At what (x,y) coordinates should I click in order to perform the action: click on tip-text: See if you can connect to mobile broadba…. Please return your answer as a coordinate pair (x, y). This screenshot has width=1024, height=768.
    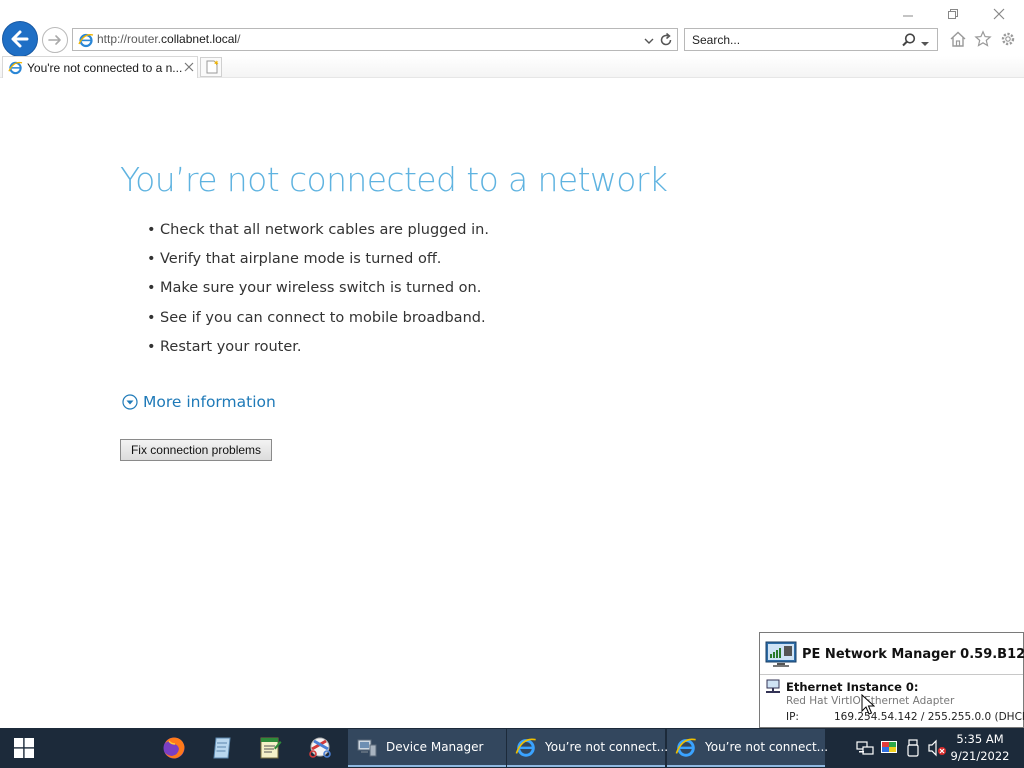
    Looking at the image, I should click on (323, 317).